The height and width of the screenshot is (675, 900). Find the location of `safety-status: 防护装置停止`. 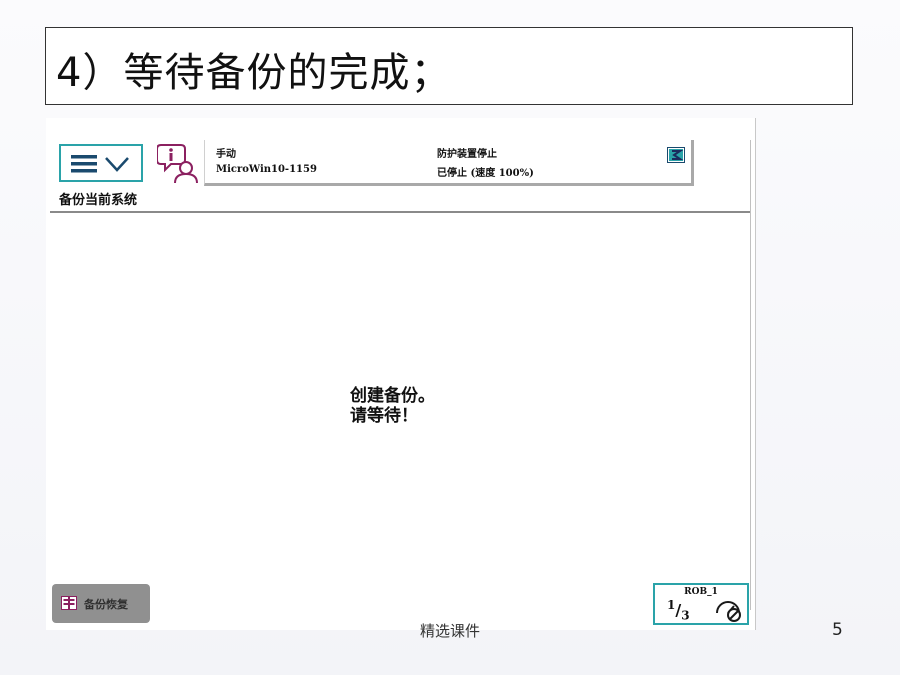

safety-status: 防护装置停止 is located at coordinates (467, 154).